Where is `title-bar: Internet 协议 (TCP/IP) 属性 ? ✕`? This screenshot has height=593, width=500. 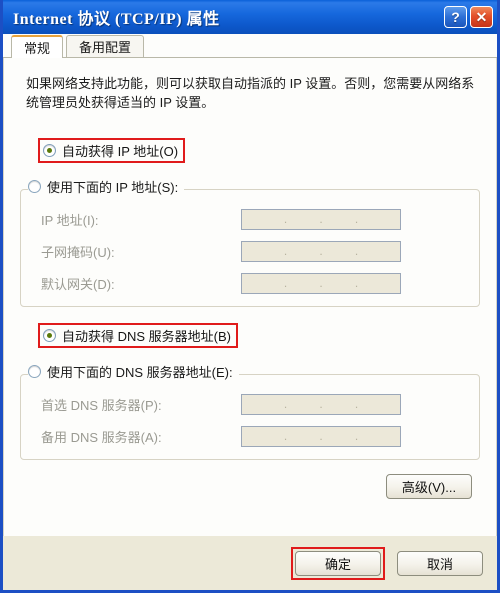
title-bar: Internet 协议 (TCP/IP) 属性 ? ✕ is located at coordinates (250, 17).